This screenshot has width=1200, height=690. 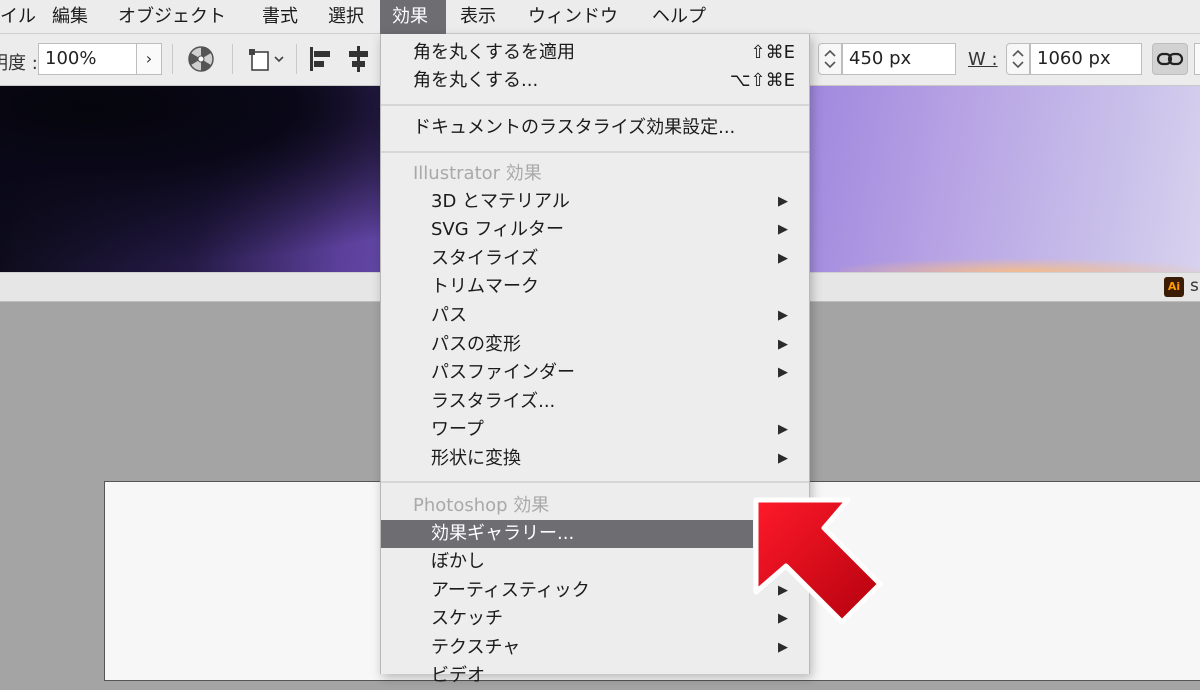 I want to click on menu-item-texture: テクスチャ ▶, so click(x=595, y=648).